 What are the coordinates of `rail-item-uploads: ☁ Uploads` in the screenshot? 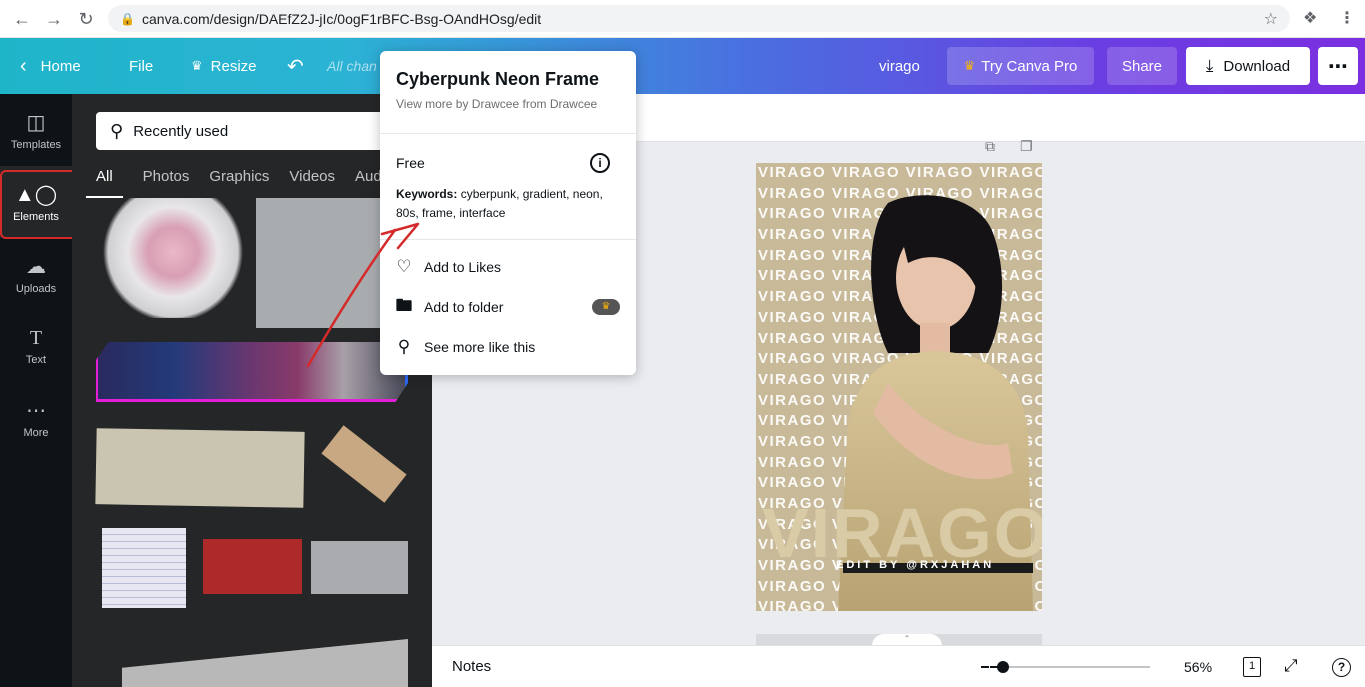 It's located at (36, 274).